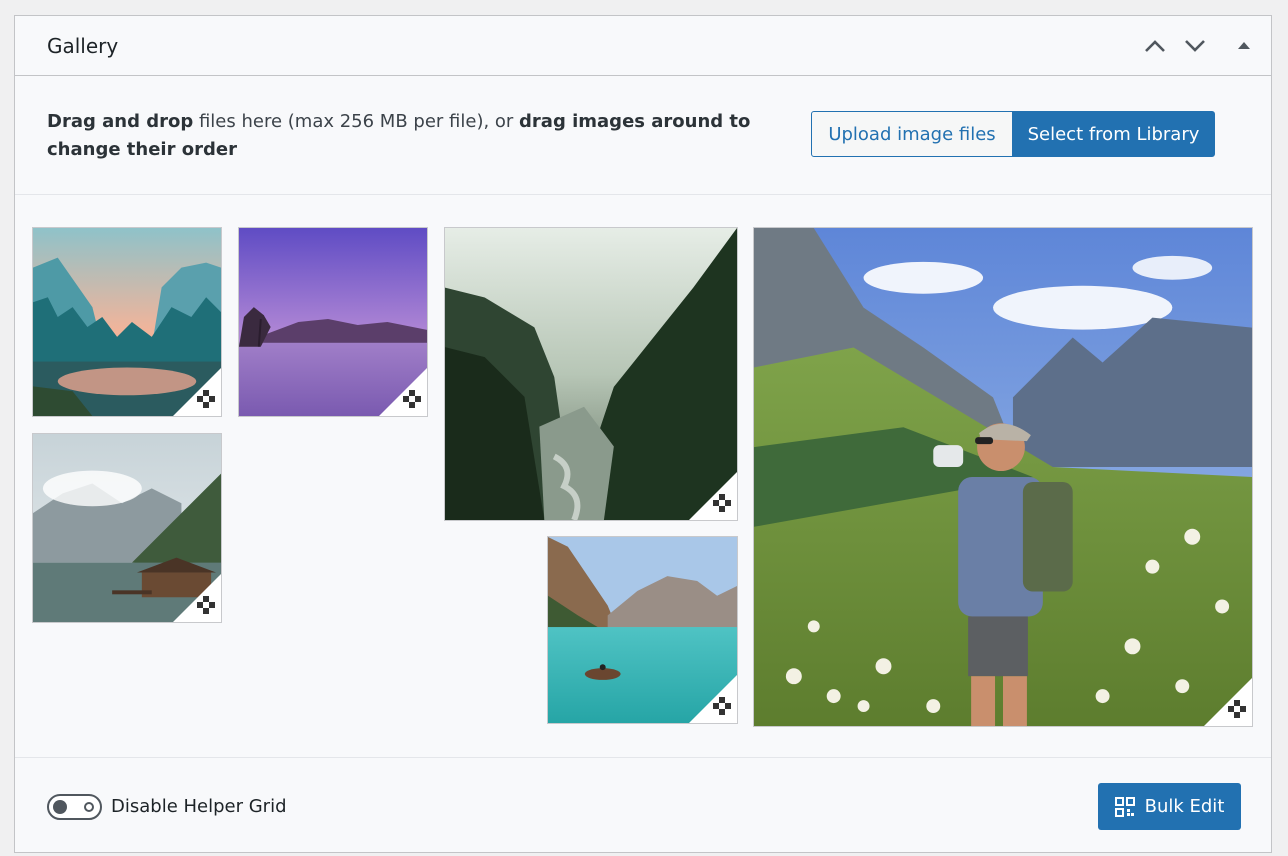 Image resolution: width=1288 pixels, height=856 pixels. Describe the element at coordinates (1184, 806) in the screenshot. I see `bulk-edit-label: Bulk Edit` at that location.